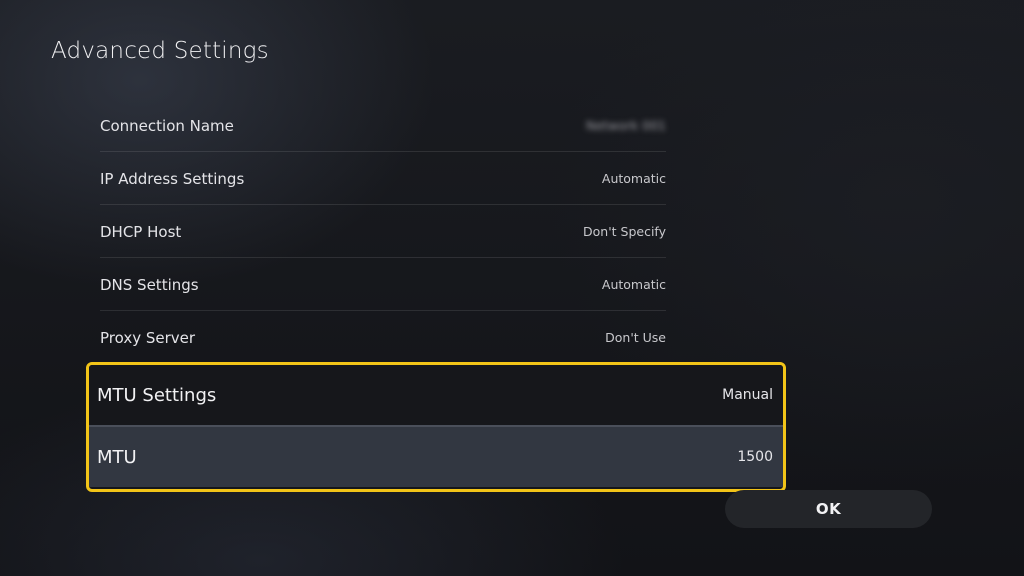  I want to click on setting-row-dhcp-host: DHCP Host Don't Specify, so click(383, 231).